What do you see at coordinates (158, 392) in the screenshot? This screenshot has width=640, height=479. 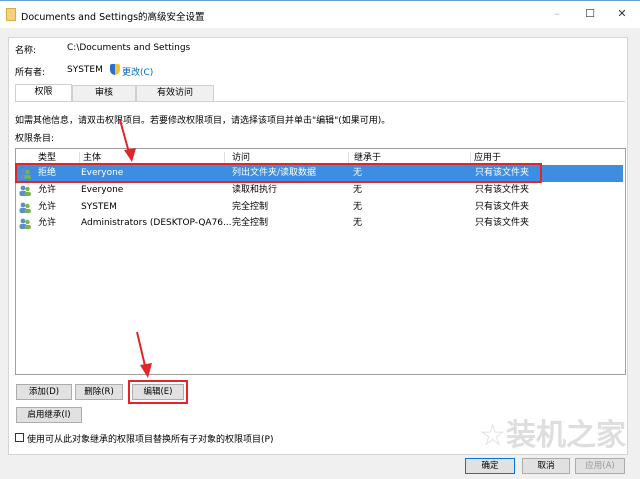 I see `highlight-box-edit` at bounding box center [158, 392].